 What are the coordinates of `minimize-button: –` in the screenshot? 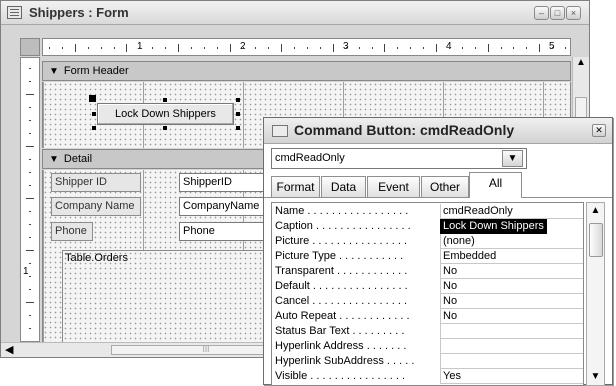 It's located at (541, 13).